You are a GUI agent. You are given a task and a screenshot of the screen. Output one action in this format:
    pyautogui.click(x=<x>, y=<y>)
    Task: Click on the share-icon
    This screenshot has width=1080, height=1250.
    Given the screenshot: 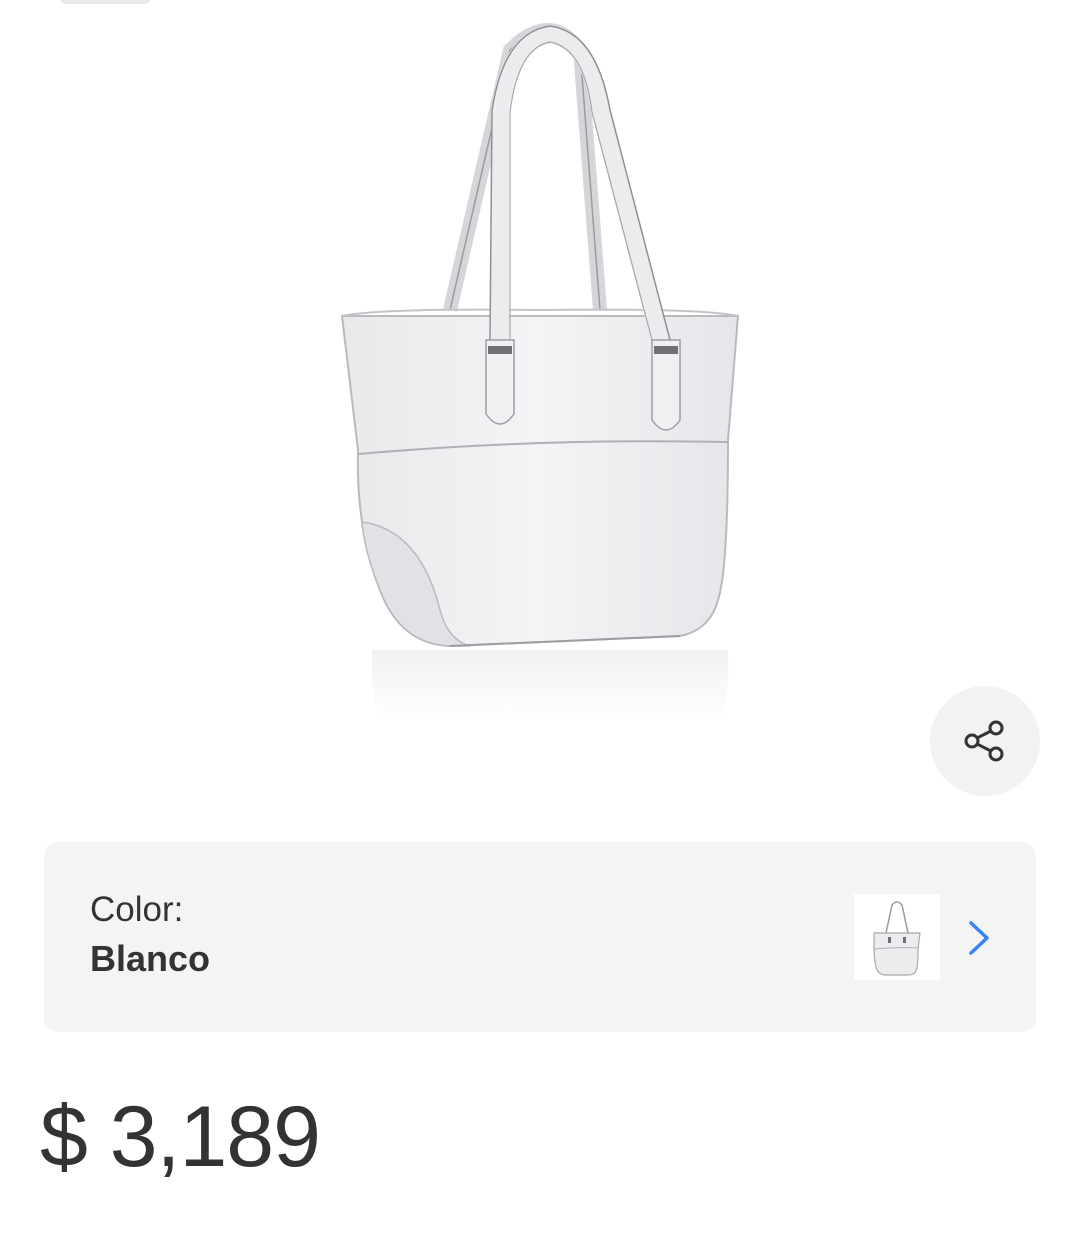 What is the action you would take?
    pyautogui.click(x=984, y=741)
    